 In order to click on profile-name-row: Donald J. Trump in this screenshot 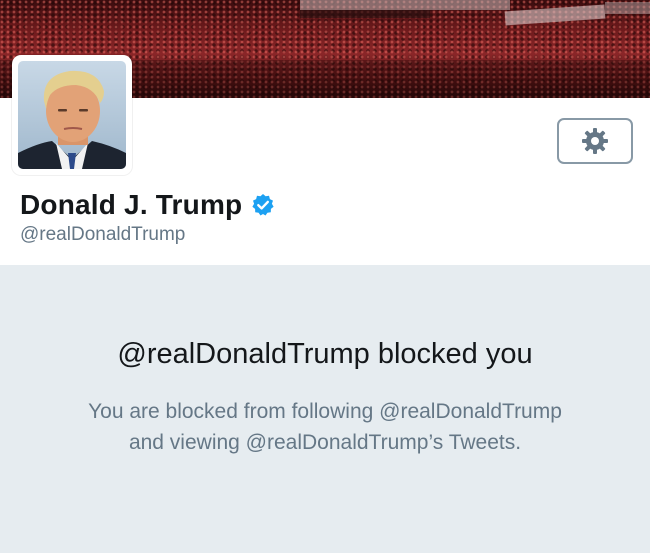, I will do `click(147, 205)`.